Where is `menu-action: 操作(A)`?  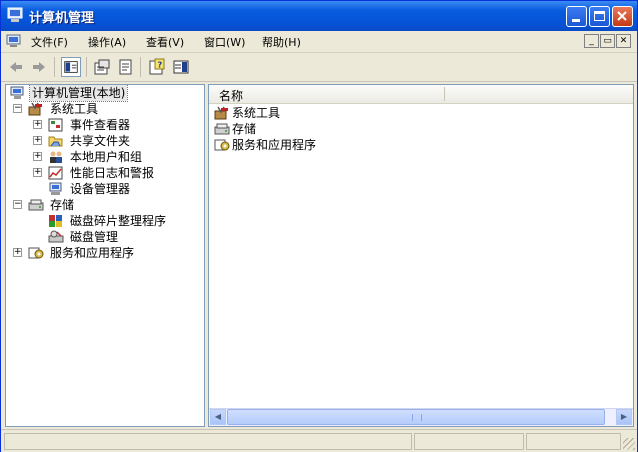 menu-action: 操作(A) is located at coordinates (107, 42).